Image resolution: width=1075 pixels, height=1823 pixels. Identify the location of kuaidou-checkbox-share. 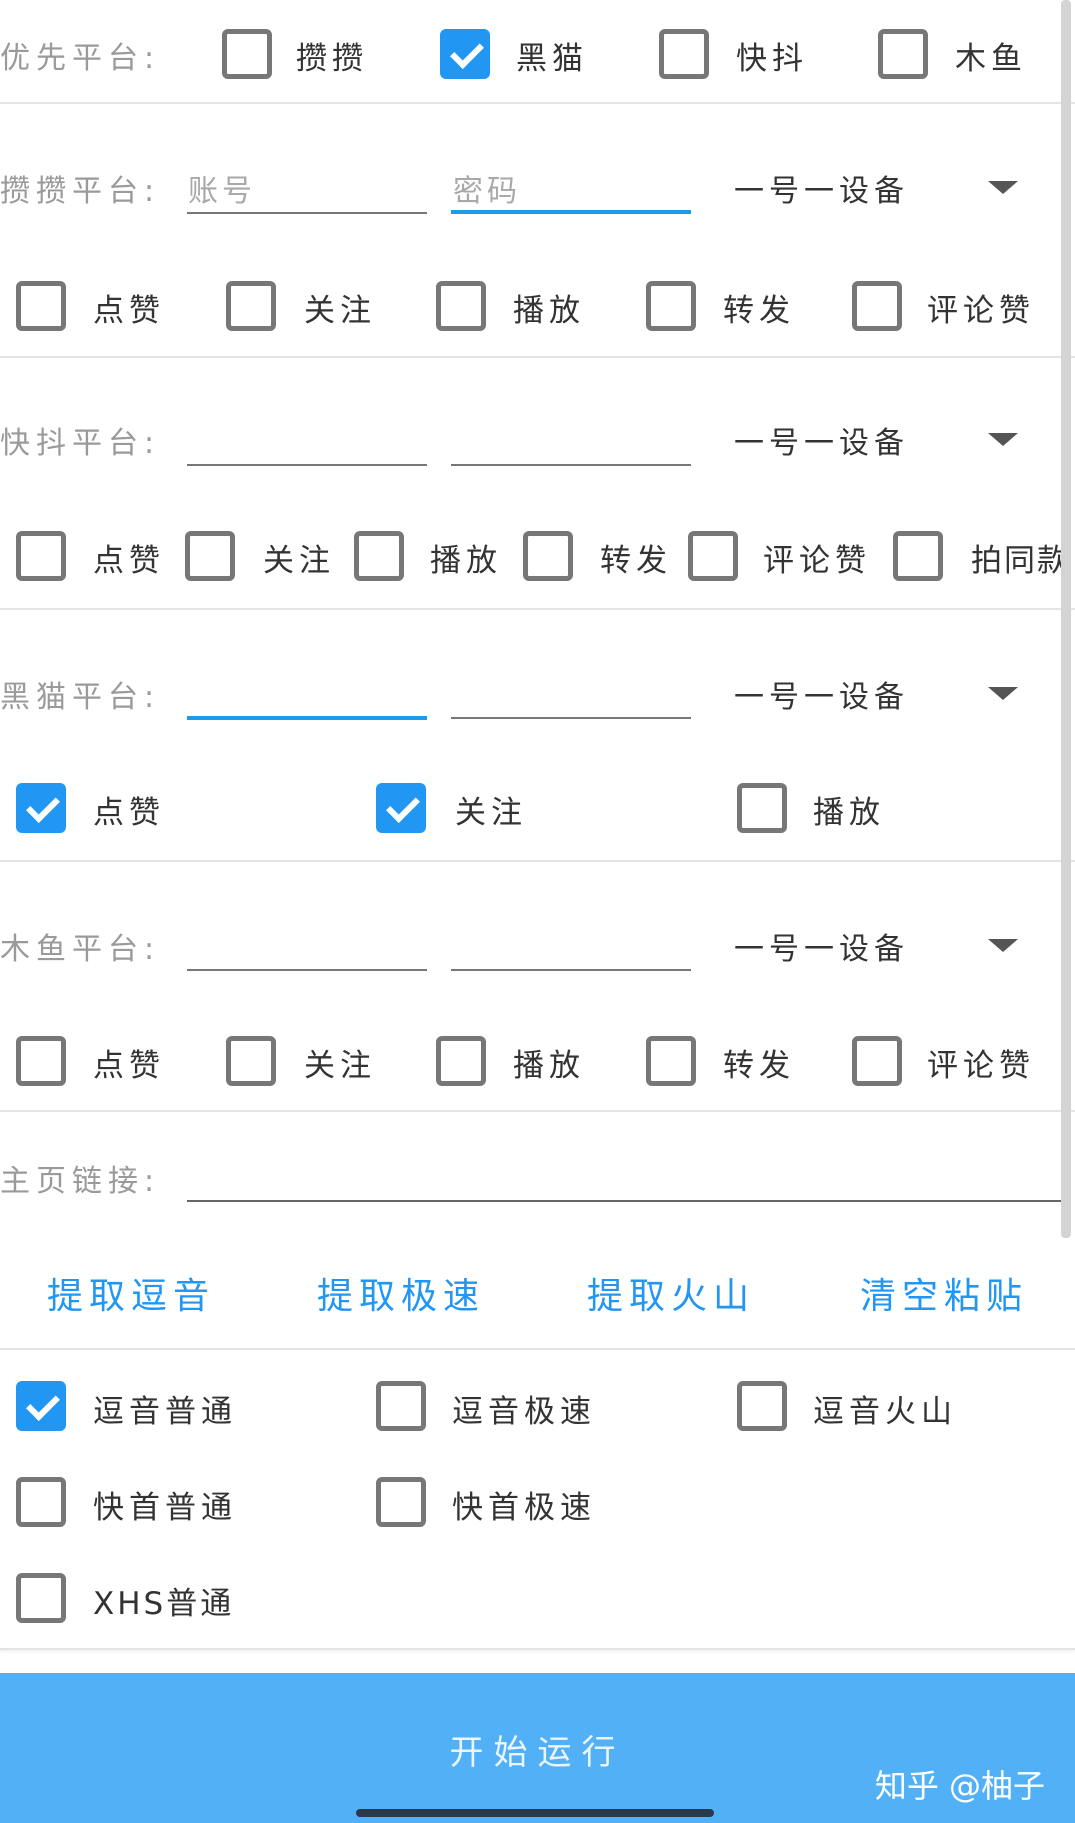
(548, 556).